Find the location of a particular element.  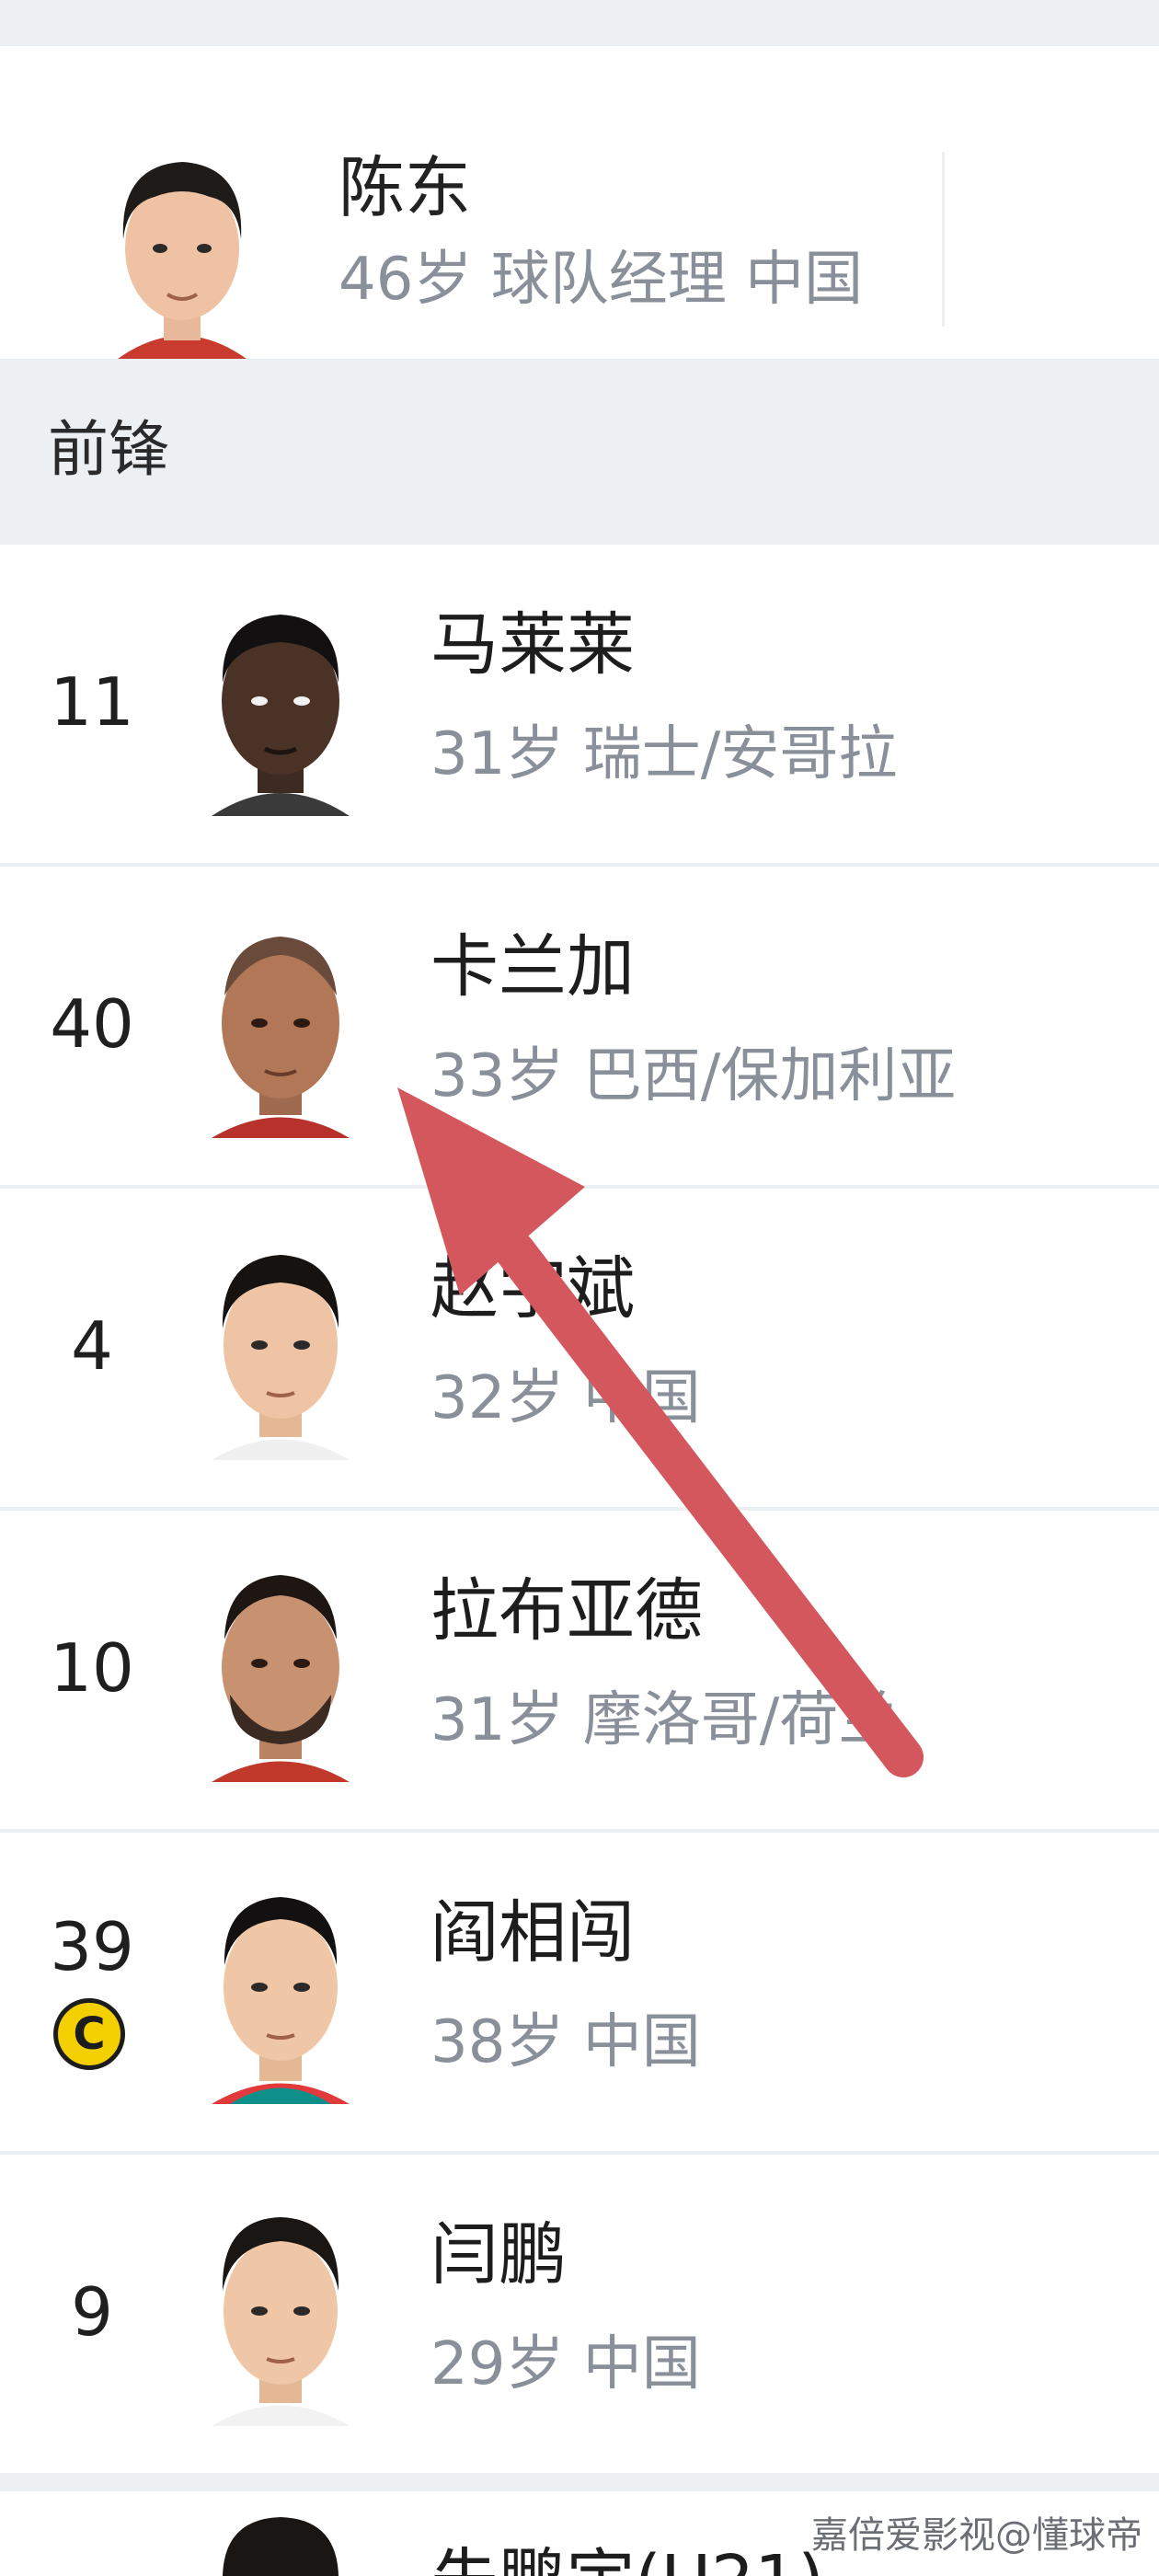

player-name: 赵宇斌 is located at coordinates (532, 1288).